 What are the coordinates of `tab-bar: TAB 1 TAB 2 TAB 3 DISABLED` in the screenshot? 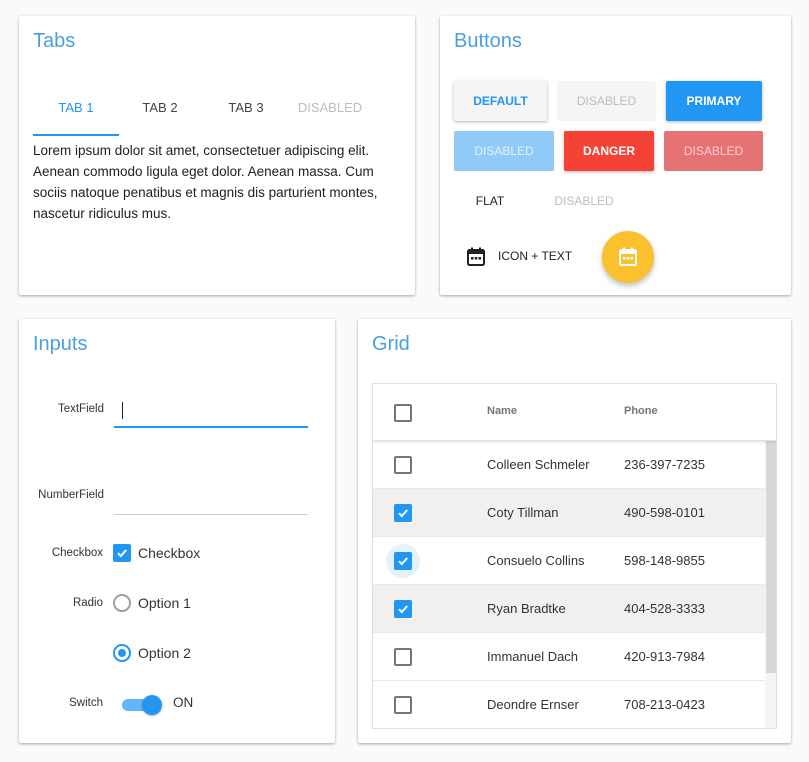 It's located at (218, 115).